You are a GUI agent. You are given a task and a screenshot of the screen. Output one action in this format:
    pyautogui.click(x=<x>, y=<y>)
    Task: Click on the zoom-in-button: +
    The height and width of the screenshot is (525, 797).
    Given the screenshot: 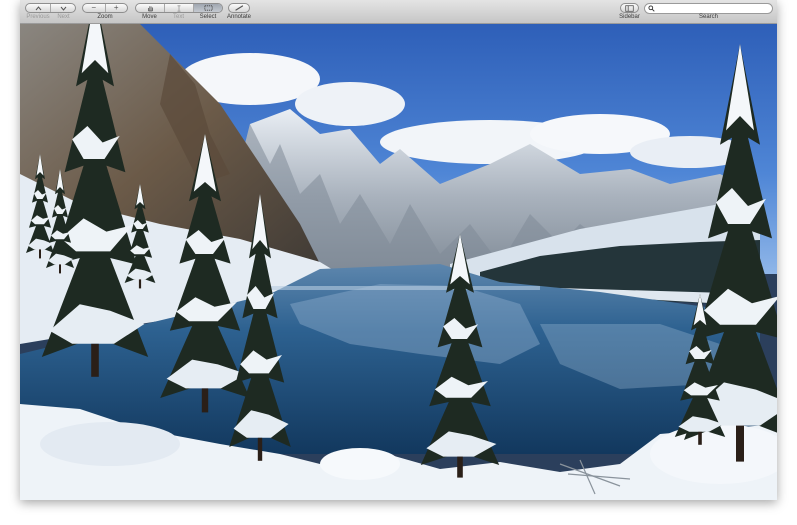 What is the action you would take?
    pyautogui.click(x=116, y=8)
    